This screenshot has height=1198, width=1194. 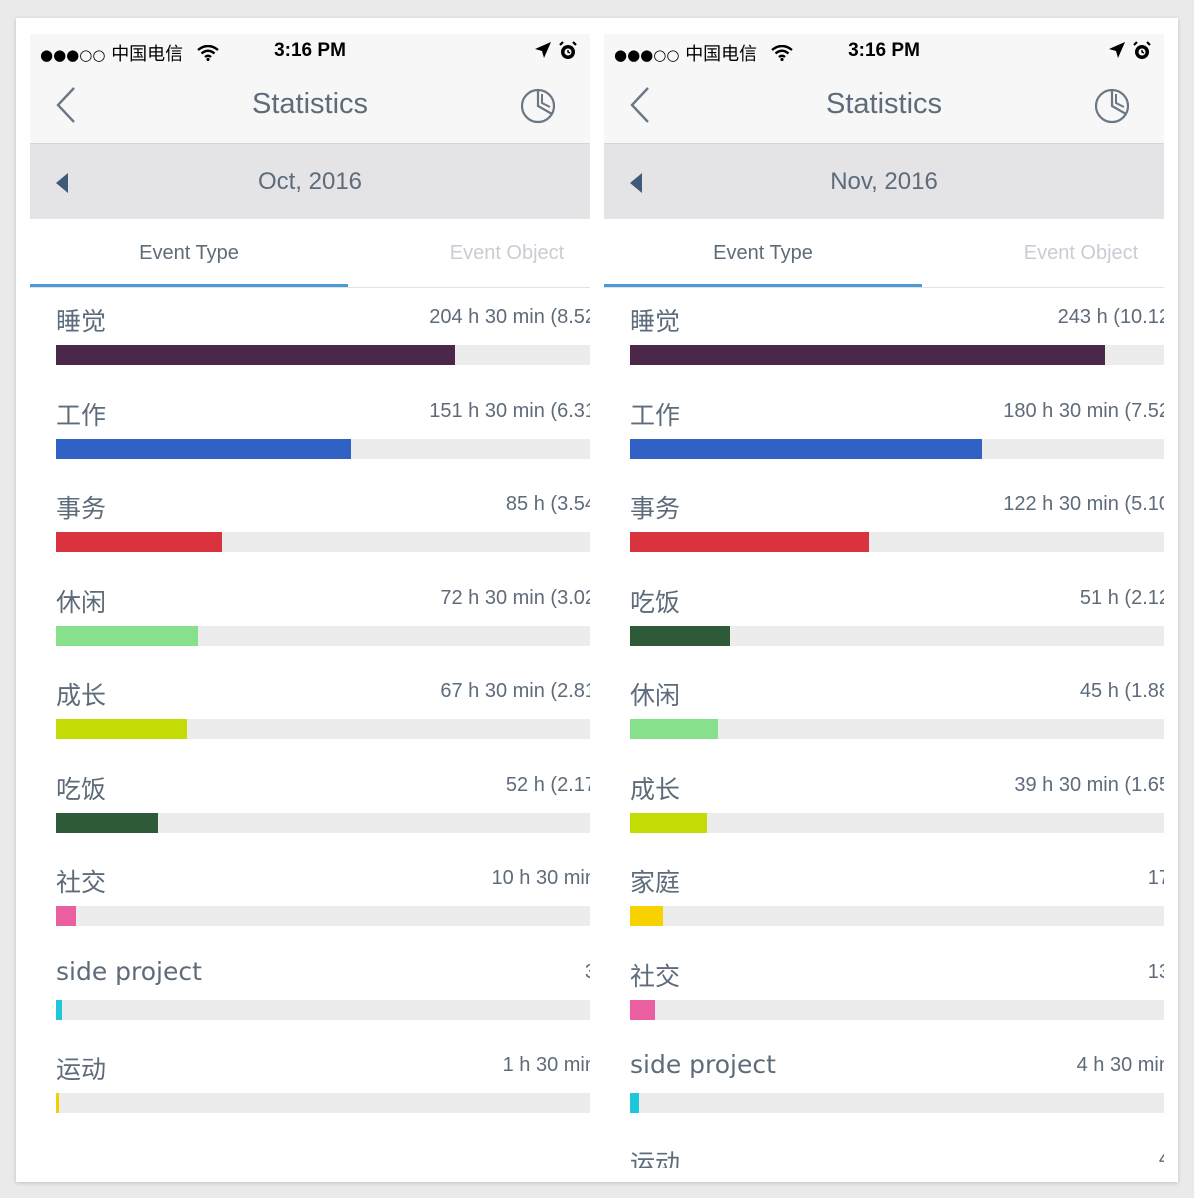 I want to click on page-title: Statistics, so click(x=310, y=104).